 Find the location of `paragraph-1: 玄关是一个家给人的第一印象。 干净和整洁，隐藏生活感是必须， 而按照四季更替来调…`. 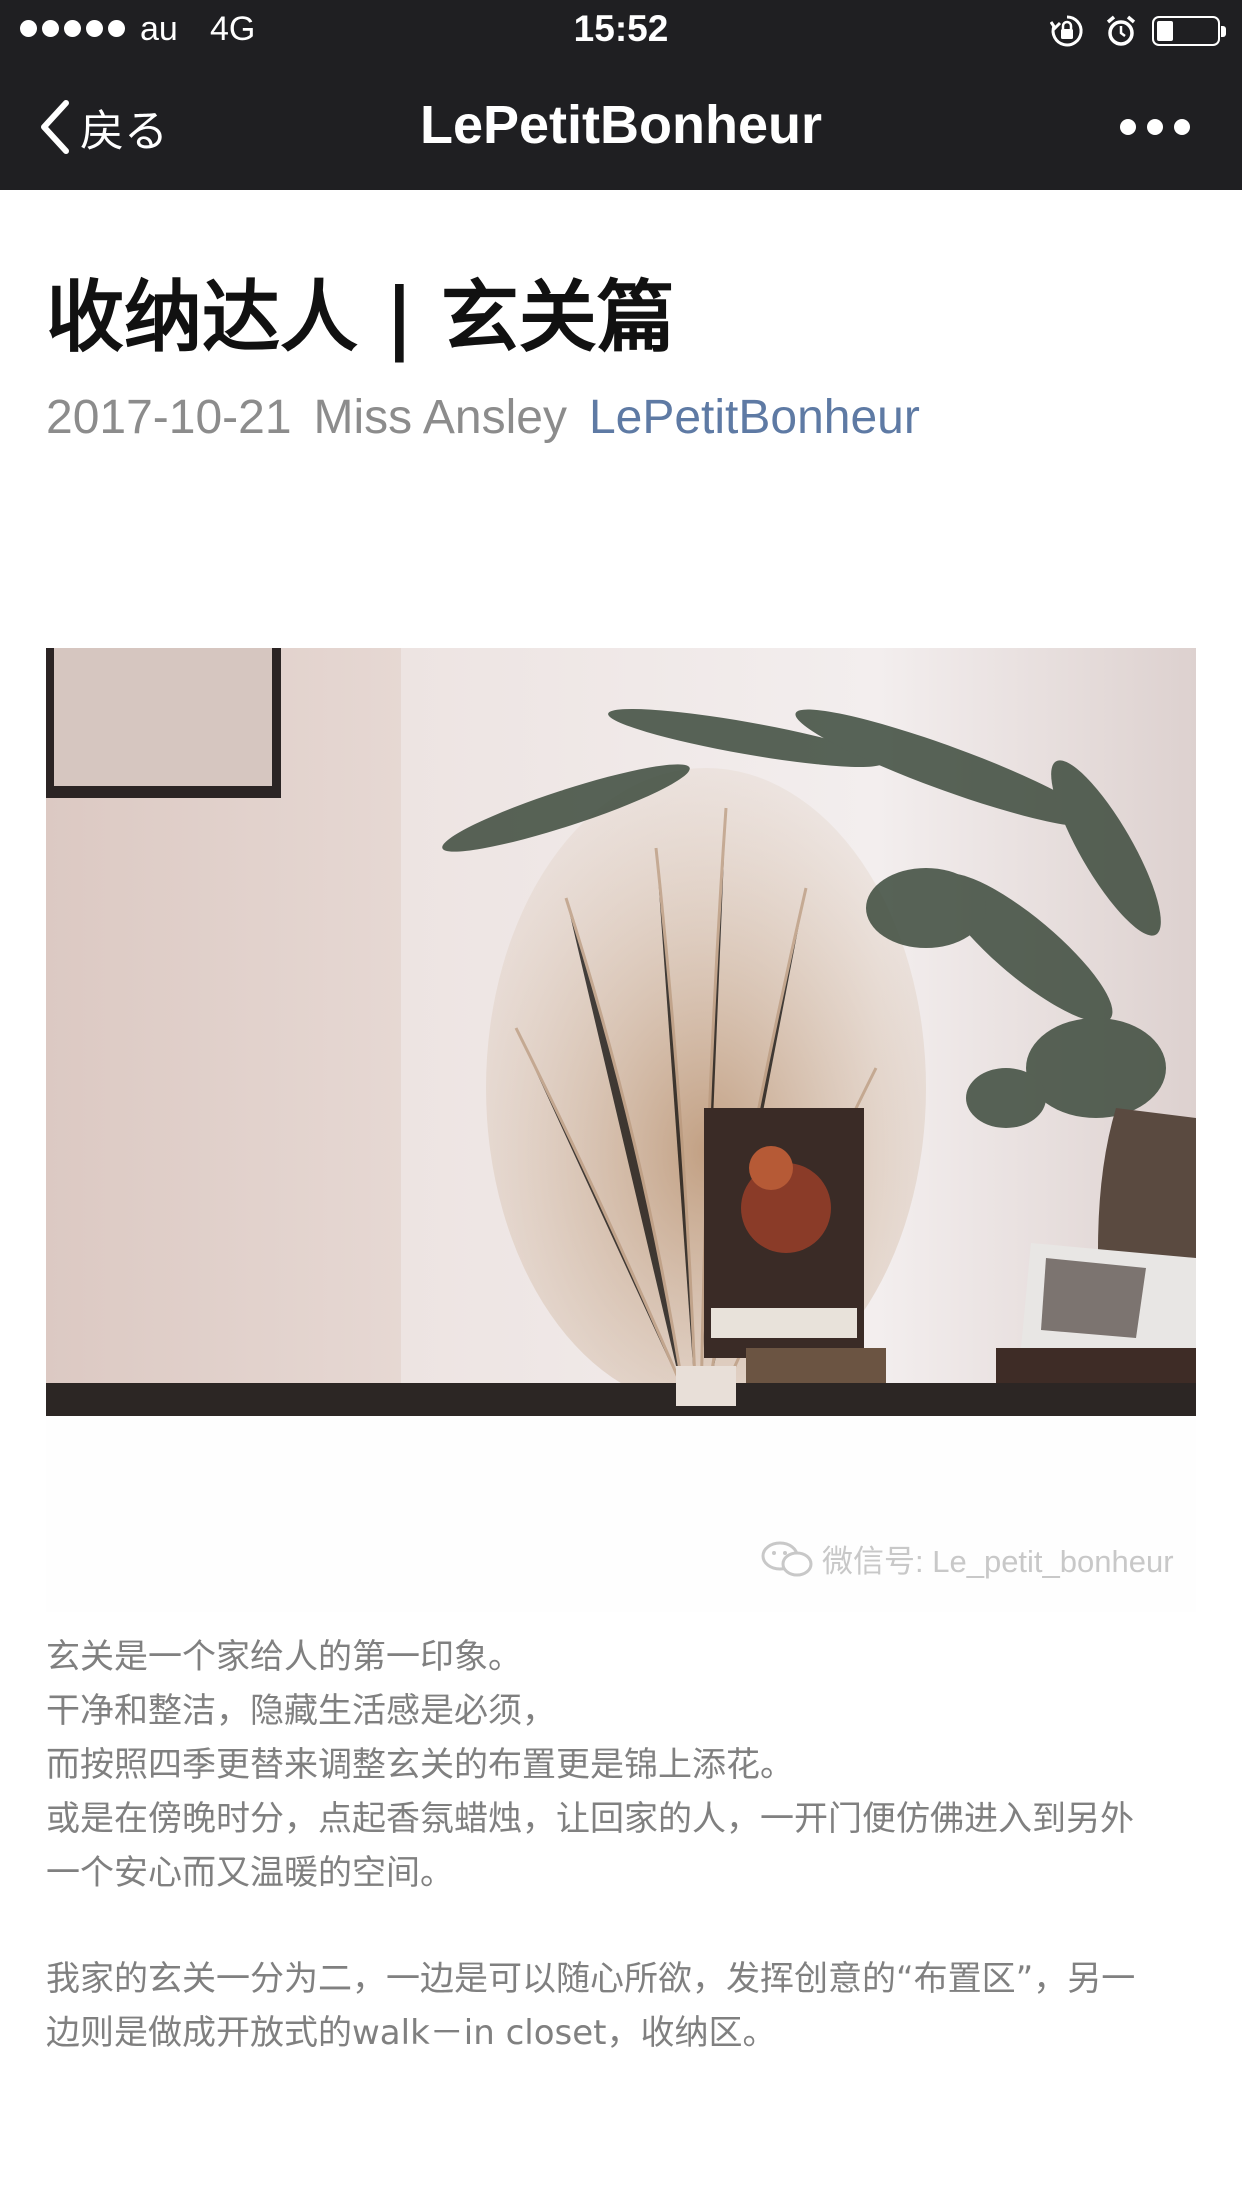

paragraph-1: 玄关是一个家给人的第一印象。 干净和整洁，隐藏生活感是必须， 而按照四季更替来调… is located at coordinates (626, 1765).